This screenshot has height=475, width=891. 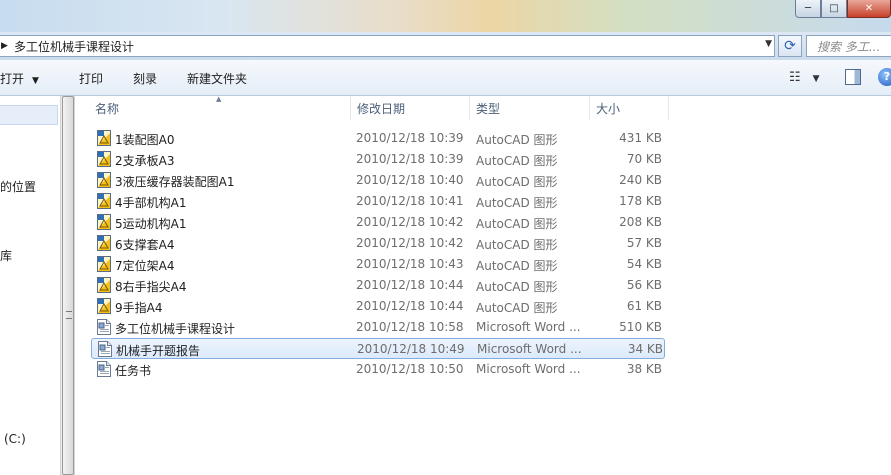 What do you see at coordinates (139, 308) in the screenshot?
I see `file-name: 9手指A4` at bounding box center [139, 308].